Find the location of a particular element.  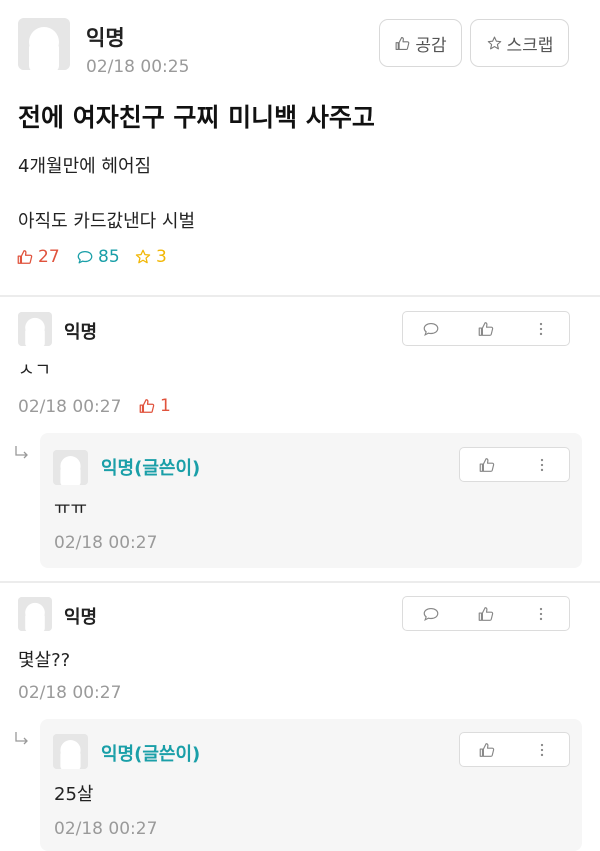

post-like-count-value: 27 is located at coordinates (49, 257).